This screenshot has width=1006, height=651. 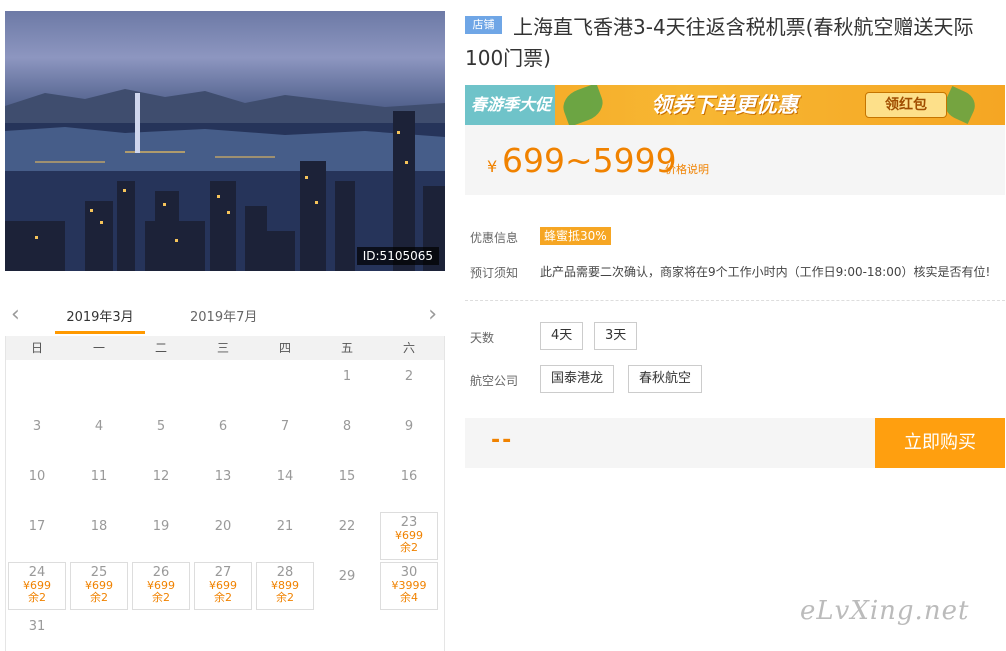 I want to click on calendar-day: 29, so click(x=347, y=586).